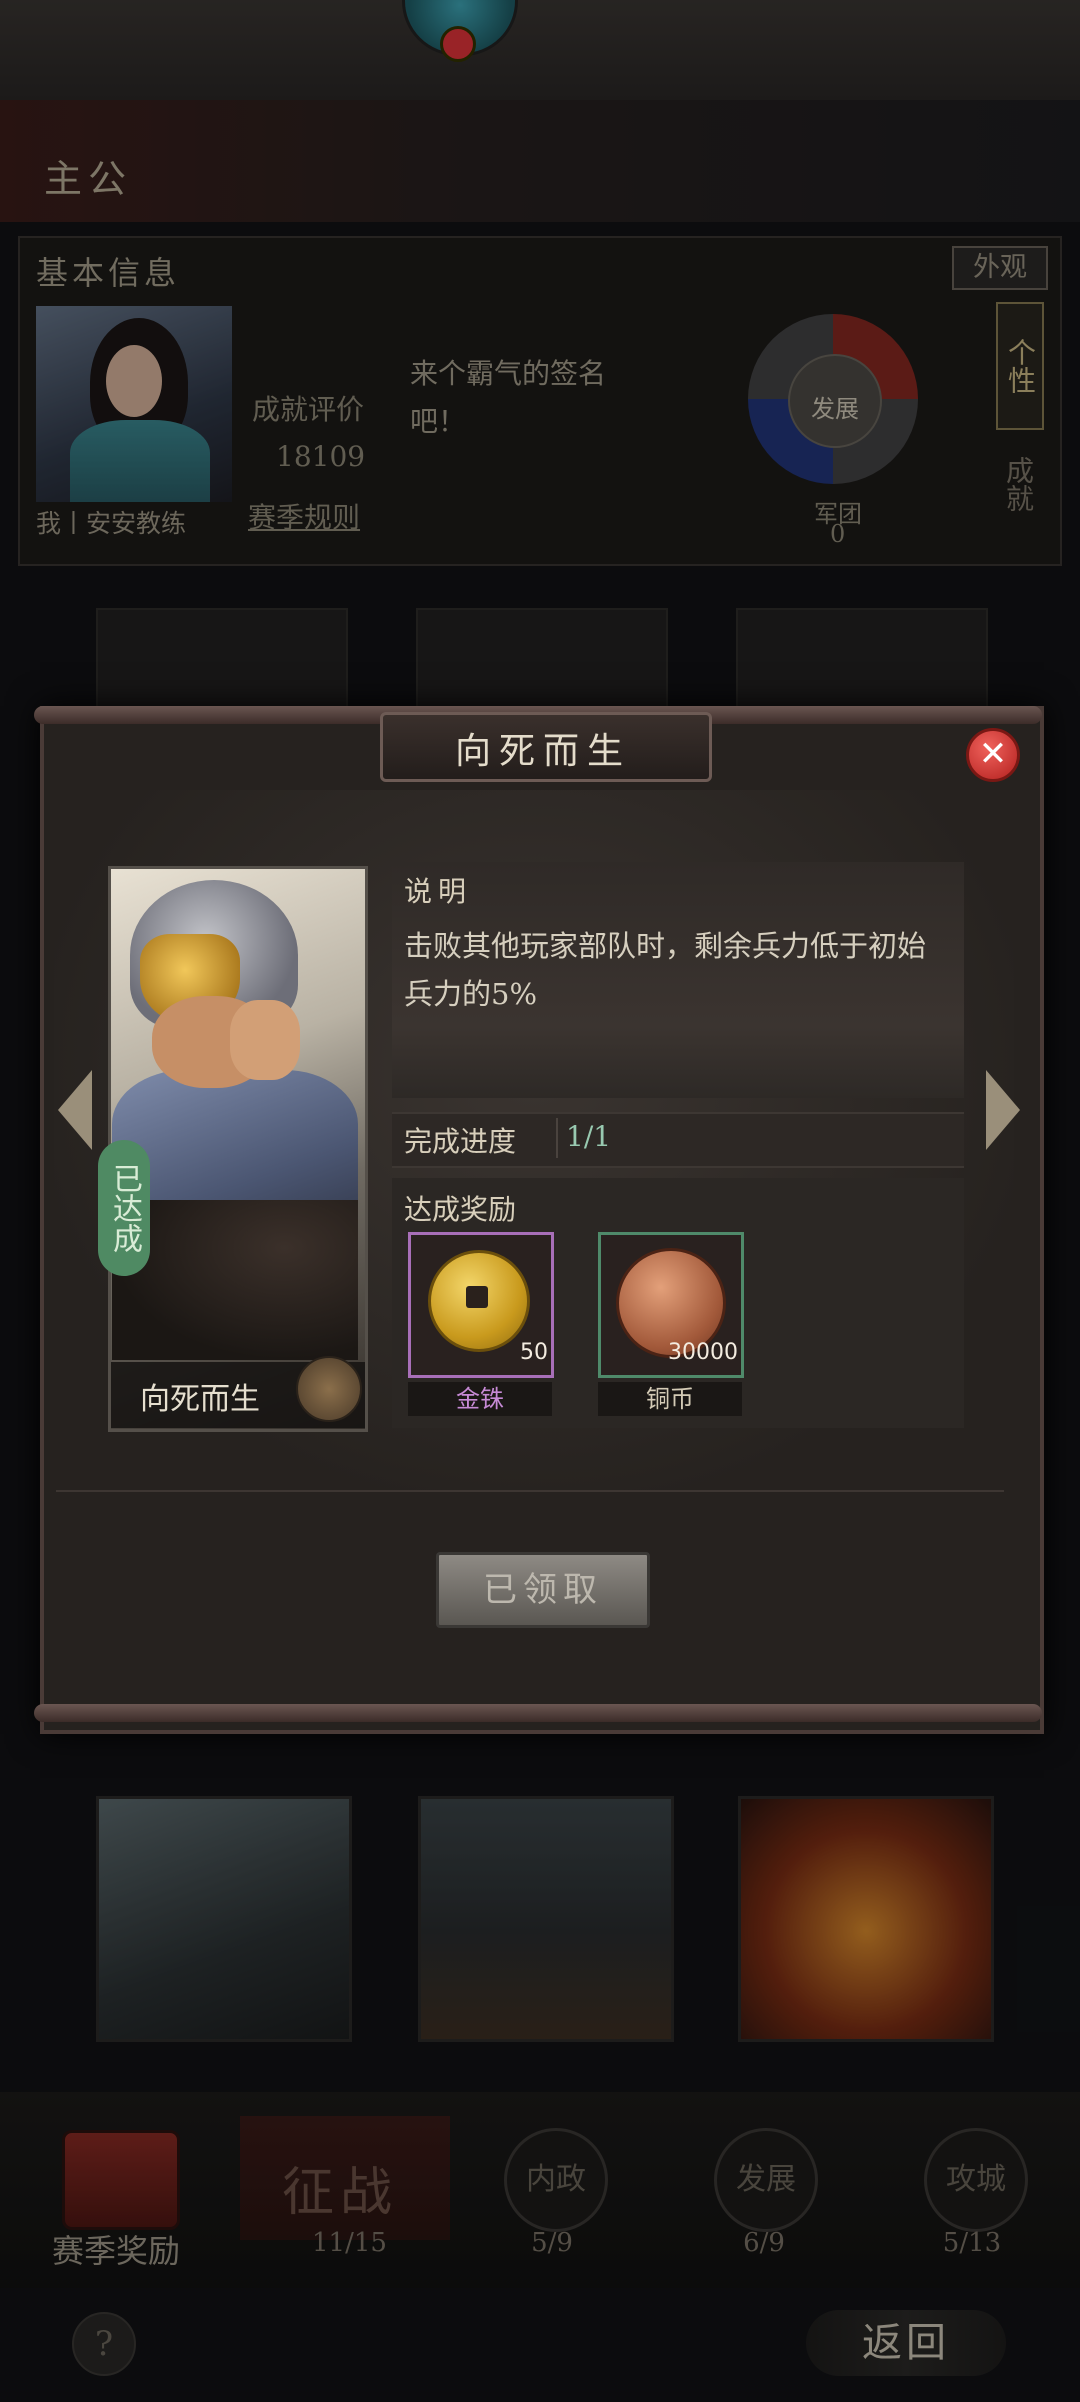 Image resolution: width=1080 pixels, height=2402 pixels. What do you see at coordinates (538, 1713) in the screenshot?
I see `dialog-bottom-frame` at bounding box center [538, 1713].